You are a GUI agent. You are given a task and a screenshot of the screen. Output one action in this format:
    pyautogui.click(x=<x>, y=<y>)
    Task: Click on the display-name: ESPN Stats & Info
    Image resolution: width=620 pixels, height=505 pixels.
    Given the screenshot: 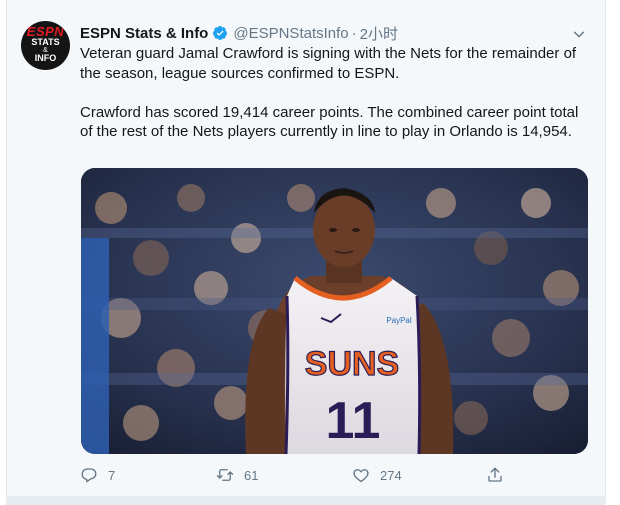 What is the action you would take?
    pyautogui.click(x=144, y=33)
    